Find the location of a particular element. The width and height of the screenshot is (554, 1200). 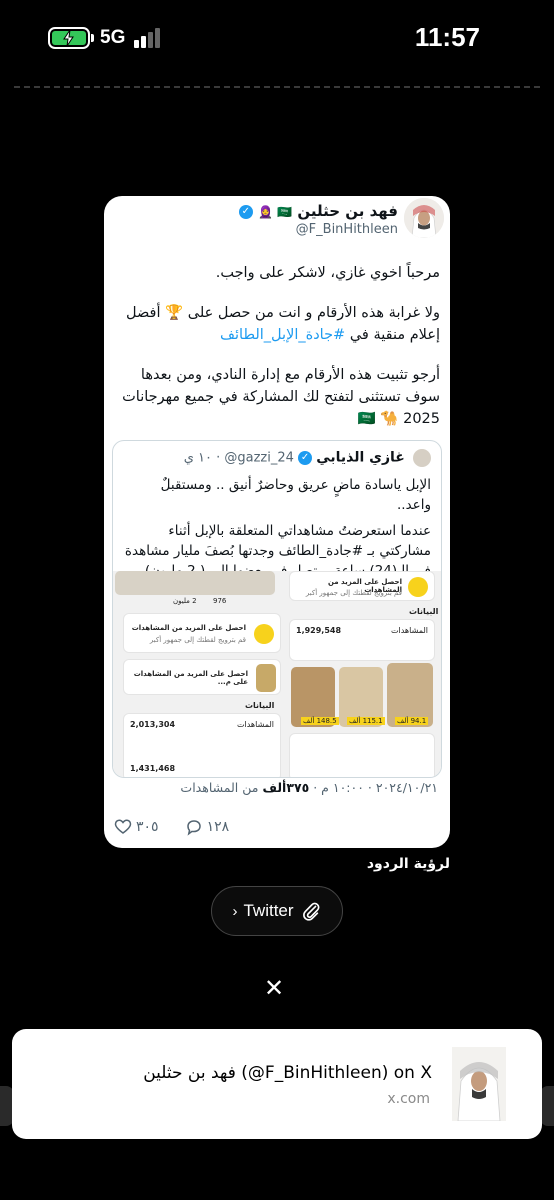

paperclip-icon is located at coordinates (311, 911).